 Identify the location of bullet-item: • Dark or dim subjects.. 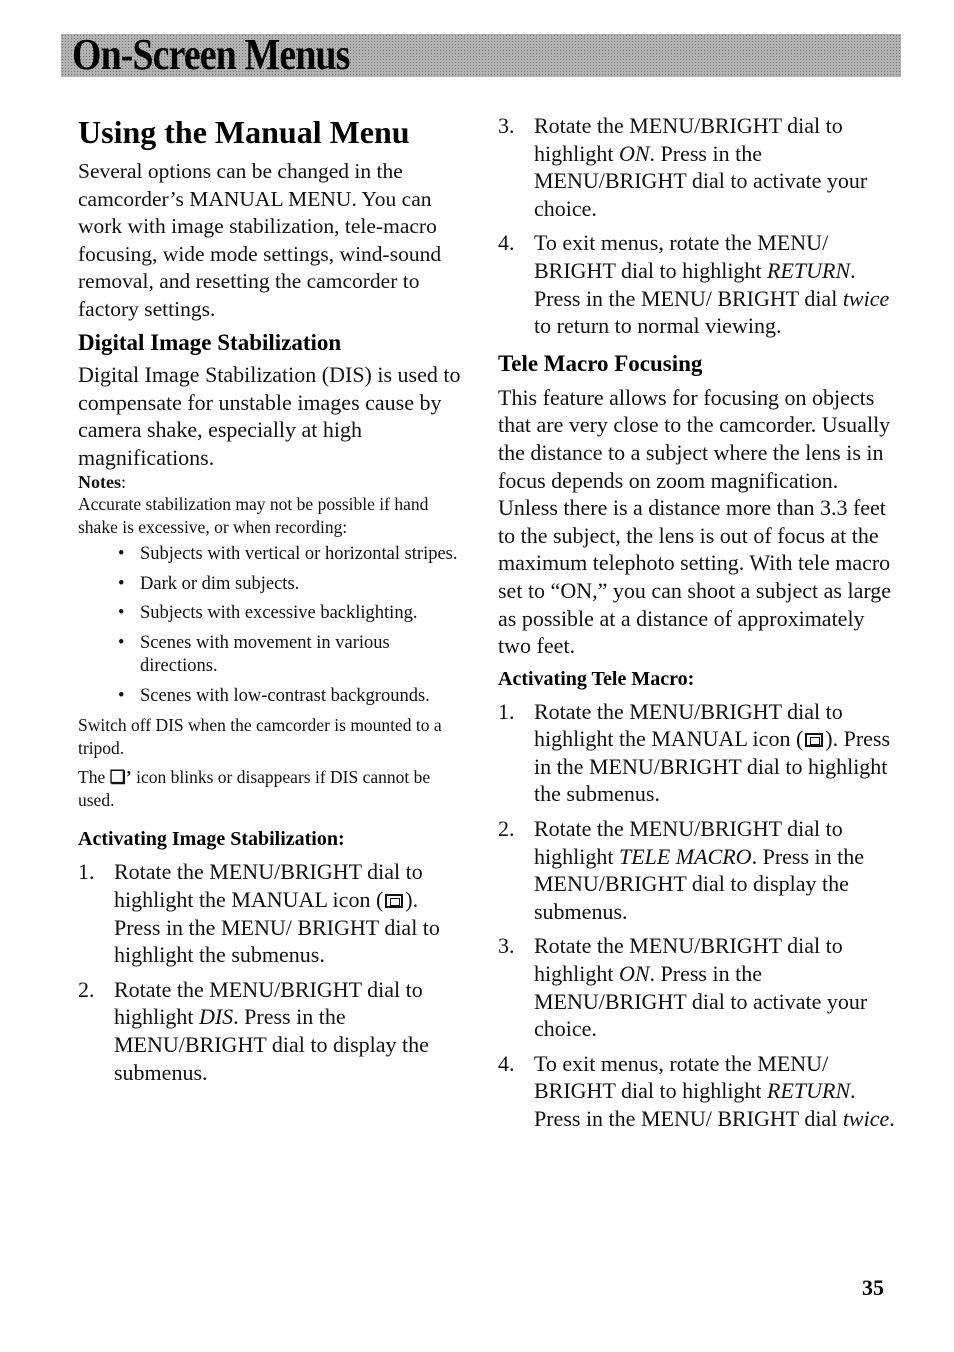
(294, 585).